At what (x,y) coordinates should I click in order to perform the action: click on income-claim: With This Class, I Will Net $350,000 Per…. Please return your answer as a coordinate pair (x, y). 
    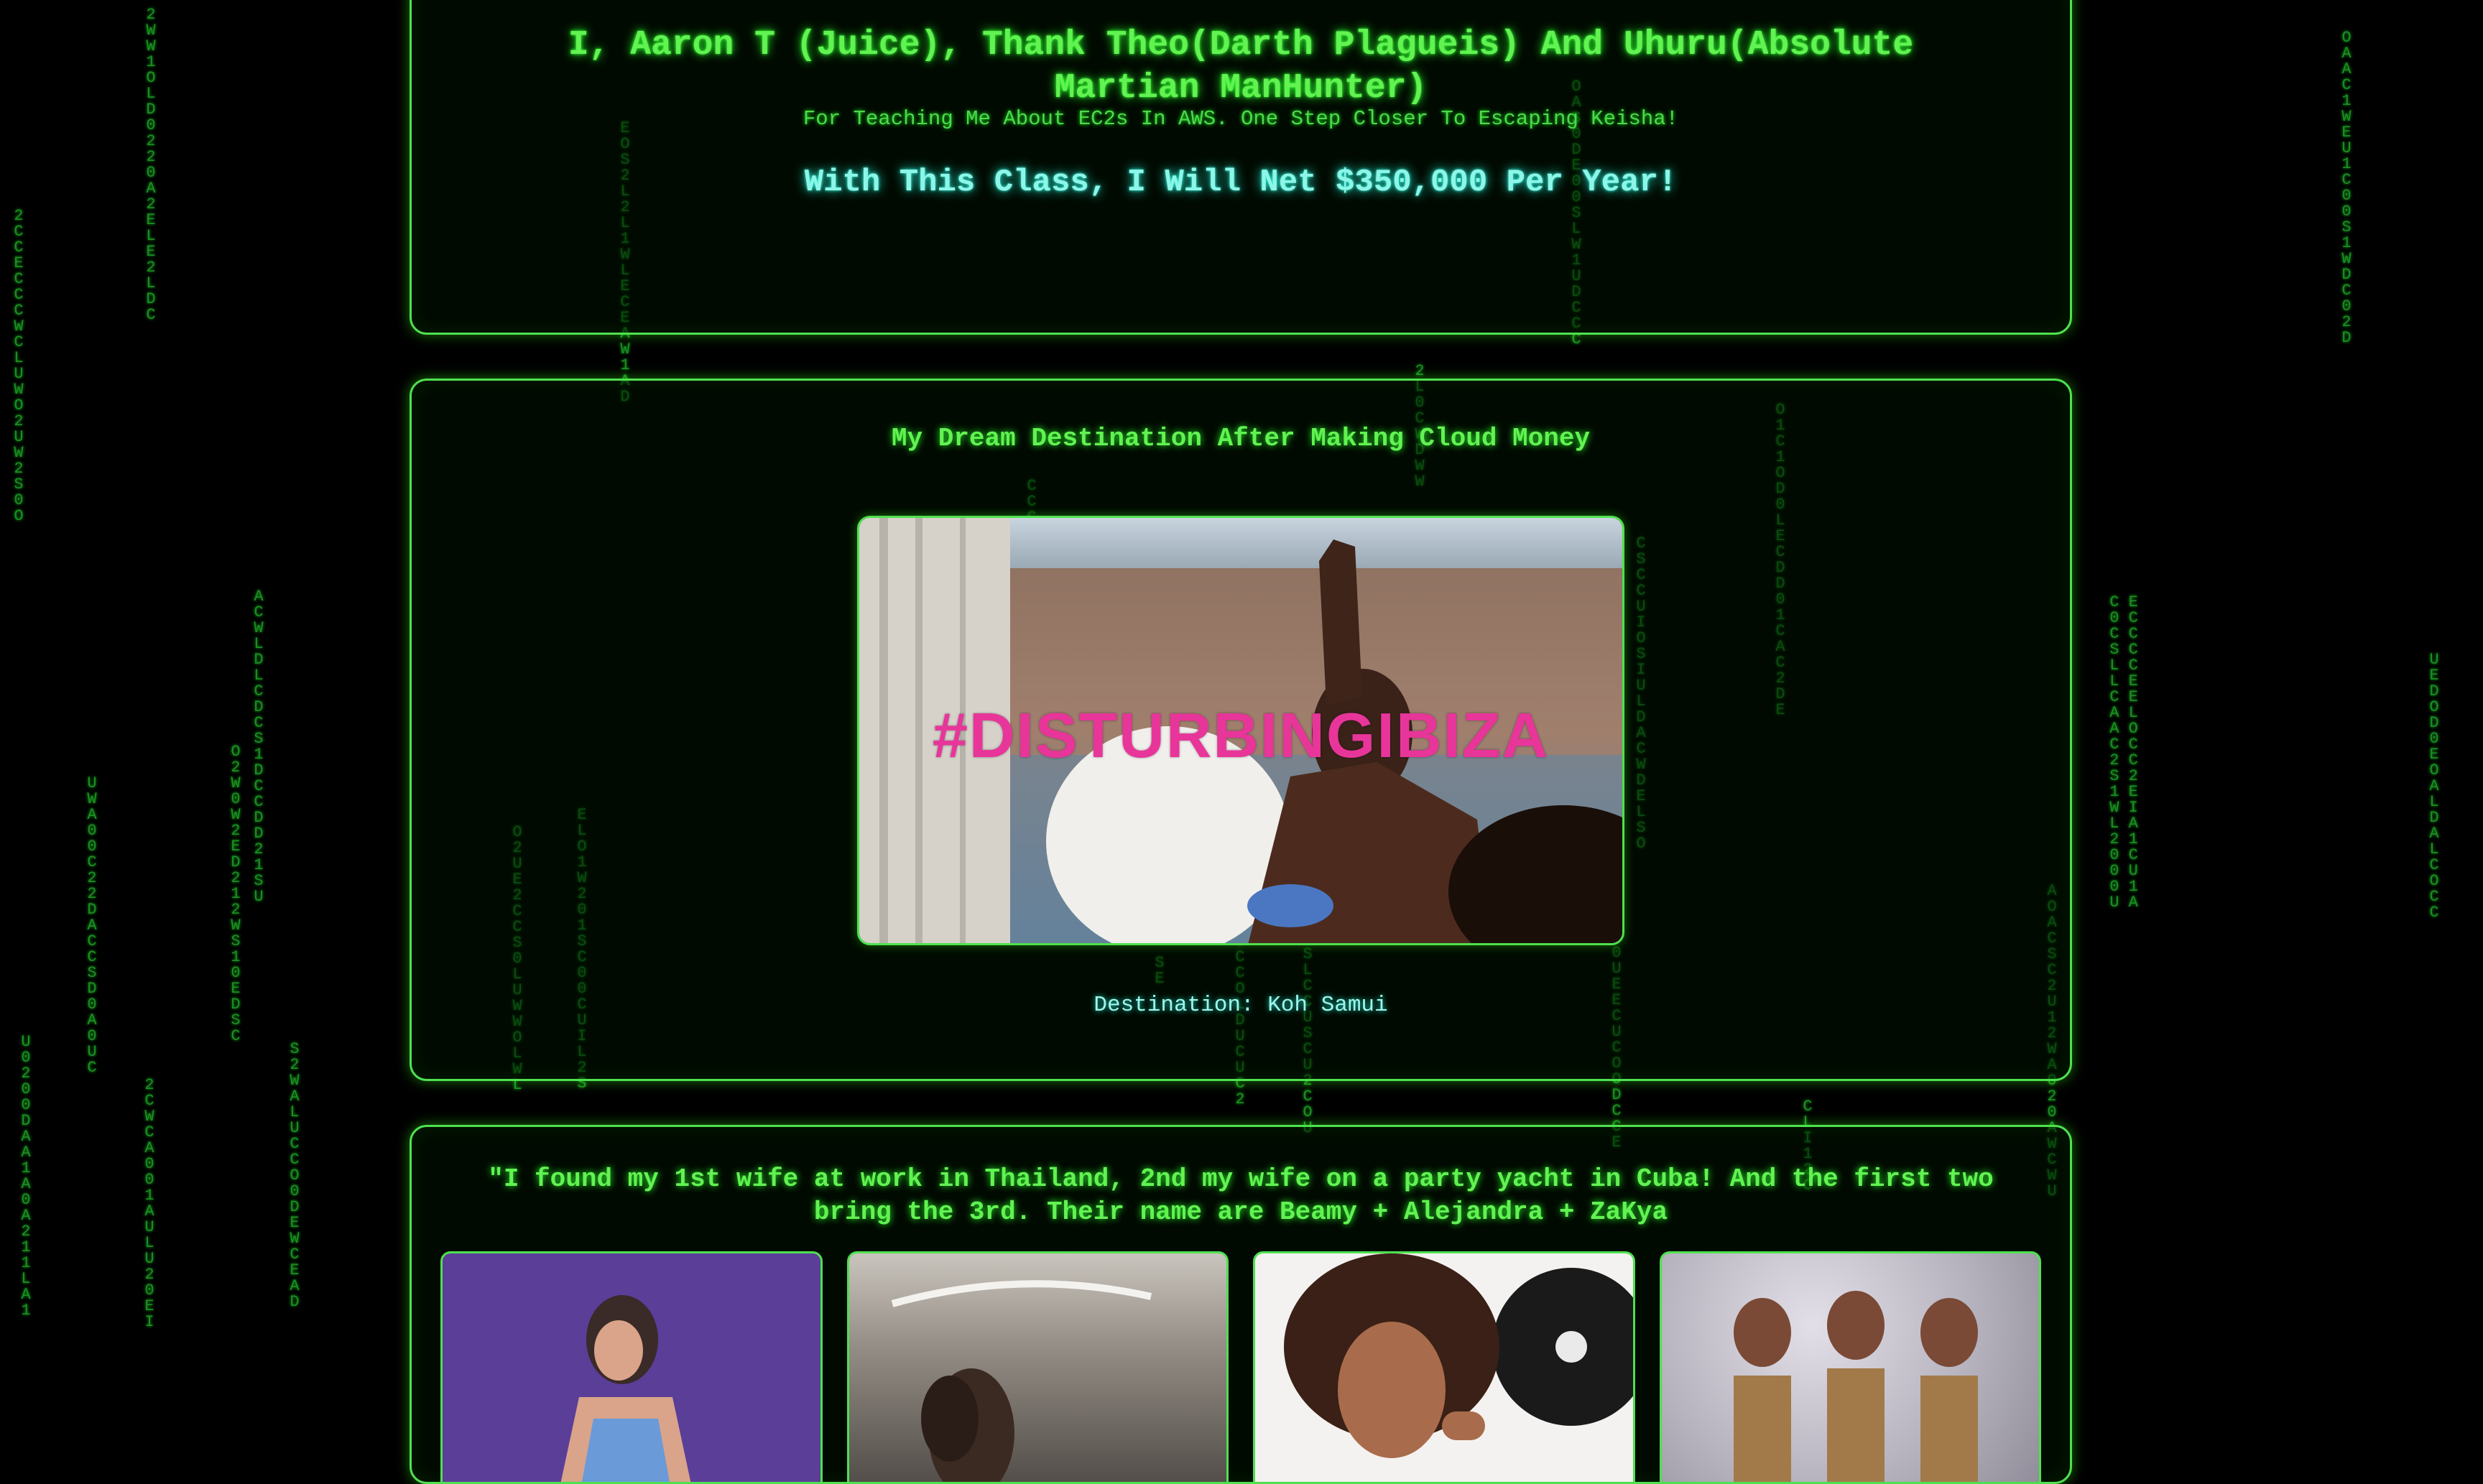
    Looking at the image, I should click on (1241, 182).